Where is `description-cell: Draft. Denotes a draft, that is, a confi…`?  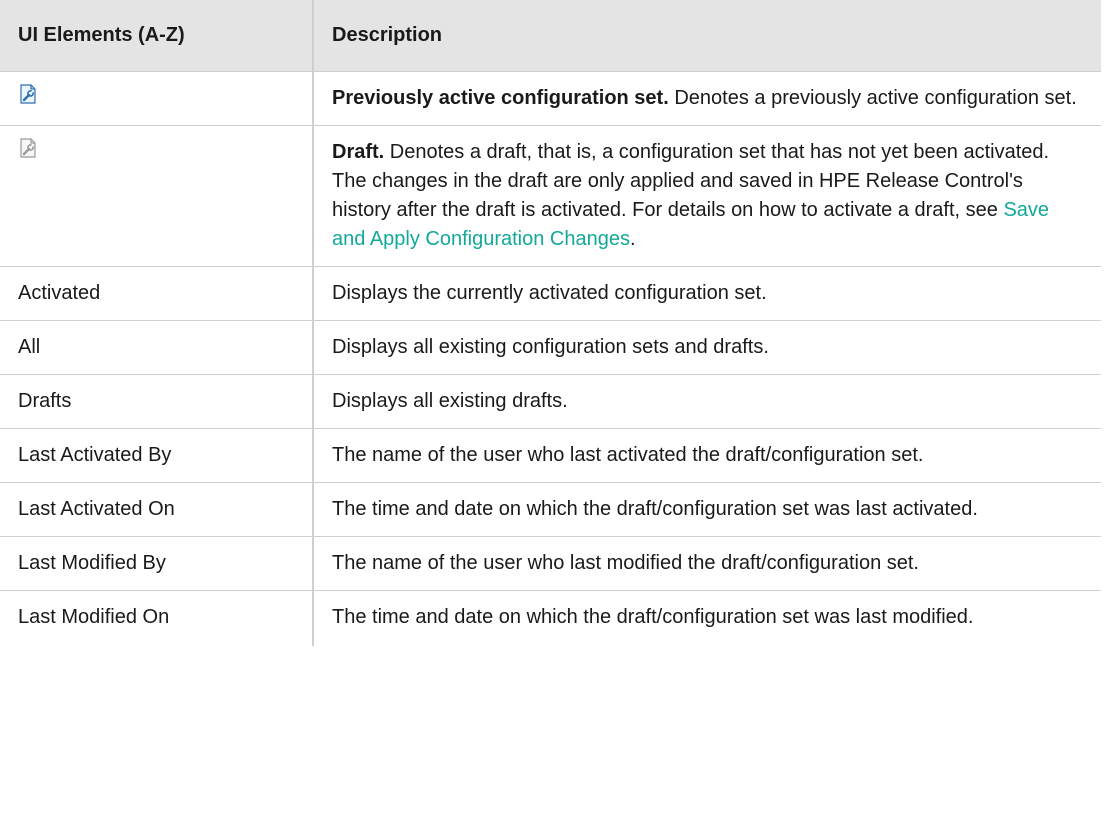
description-cell: Draft. Denotes a draft, that is, a confi… is located at coordinates (707, 196).